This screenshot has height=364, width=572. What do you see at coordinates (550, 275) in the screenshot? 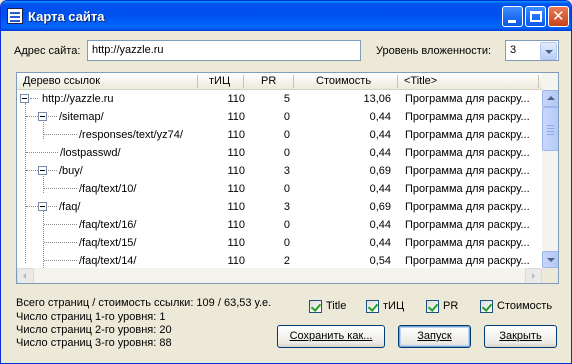
I see `scroll-corner` at bounding box center [550, 275].